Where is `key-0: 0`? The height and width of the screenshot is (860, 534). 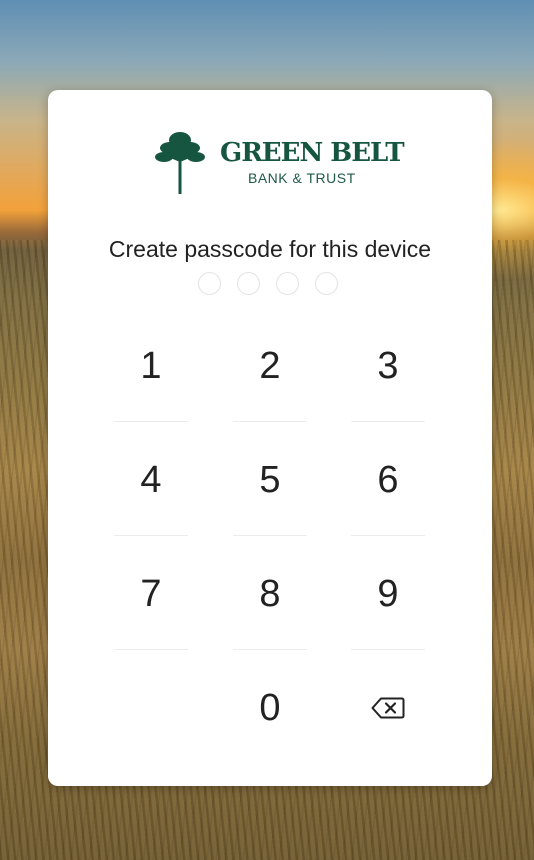
key-0: 0 is located at coordinates (270, 708).